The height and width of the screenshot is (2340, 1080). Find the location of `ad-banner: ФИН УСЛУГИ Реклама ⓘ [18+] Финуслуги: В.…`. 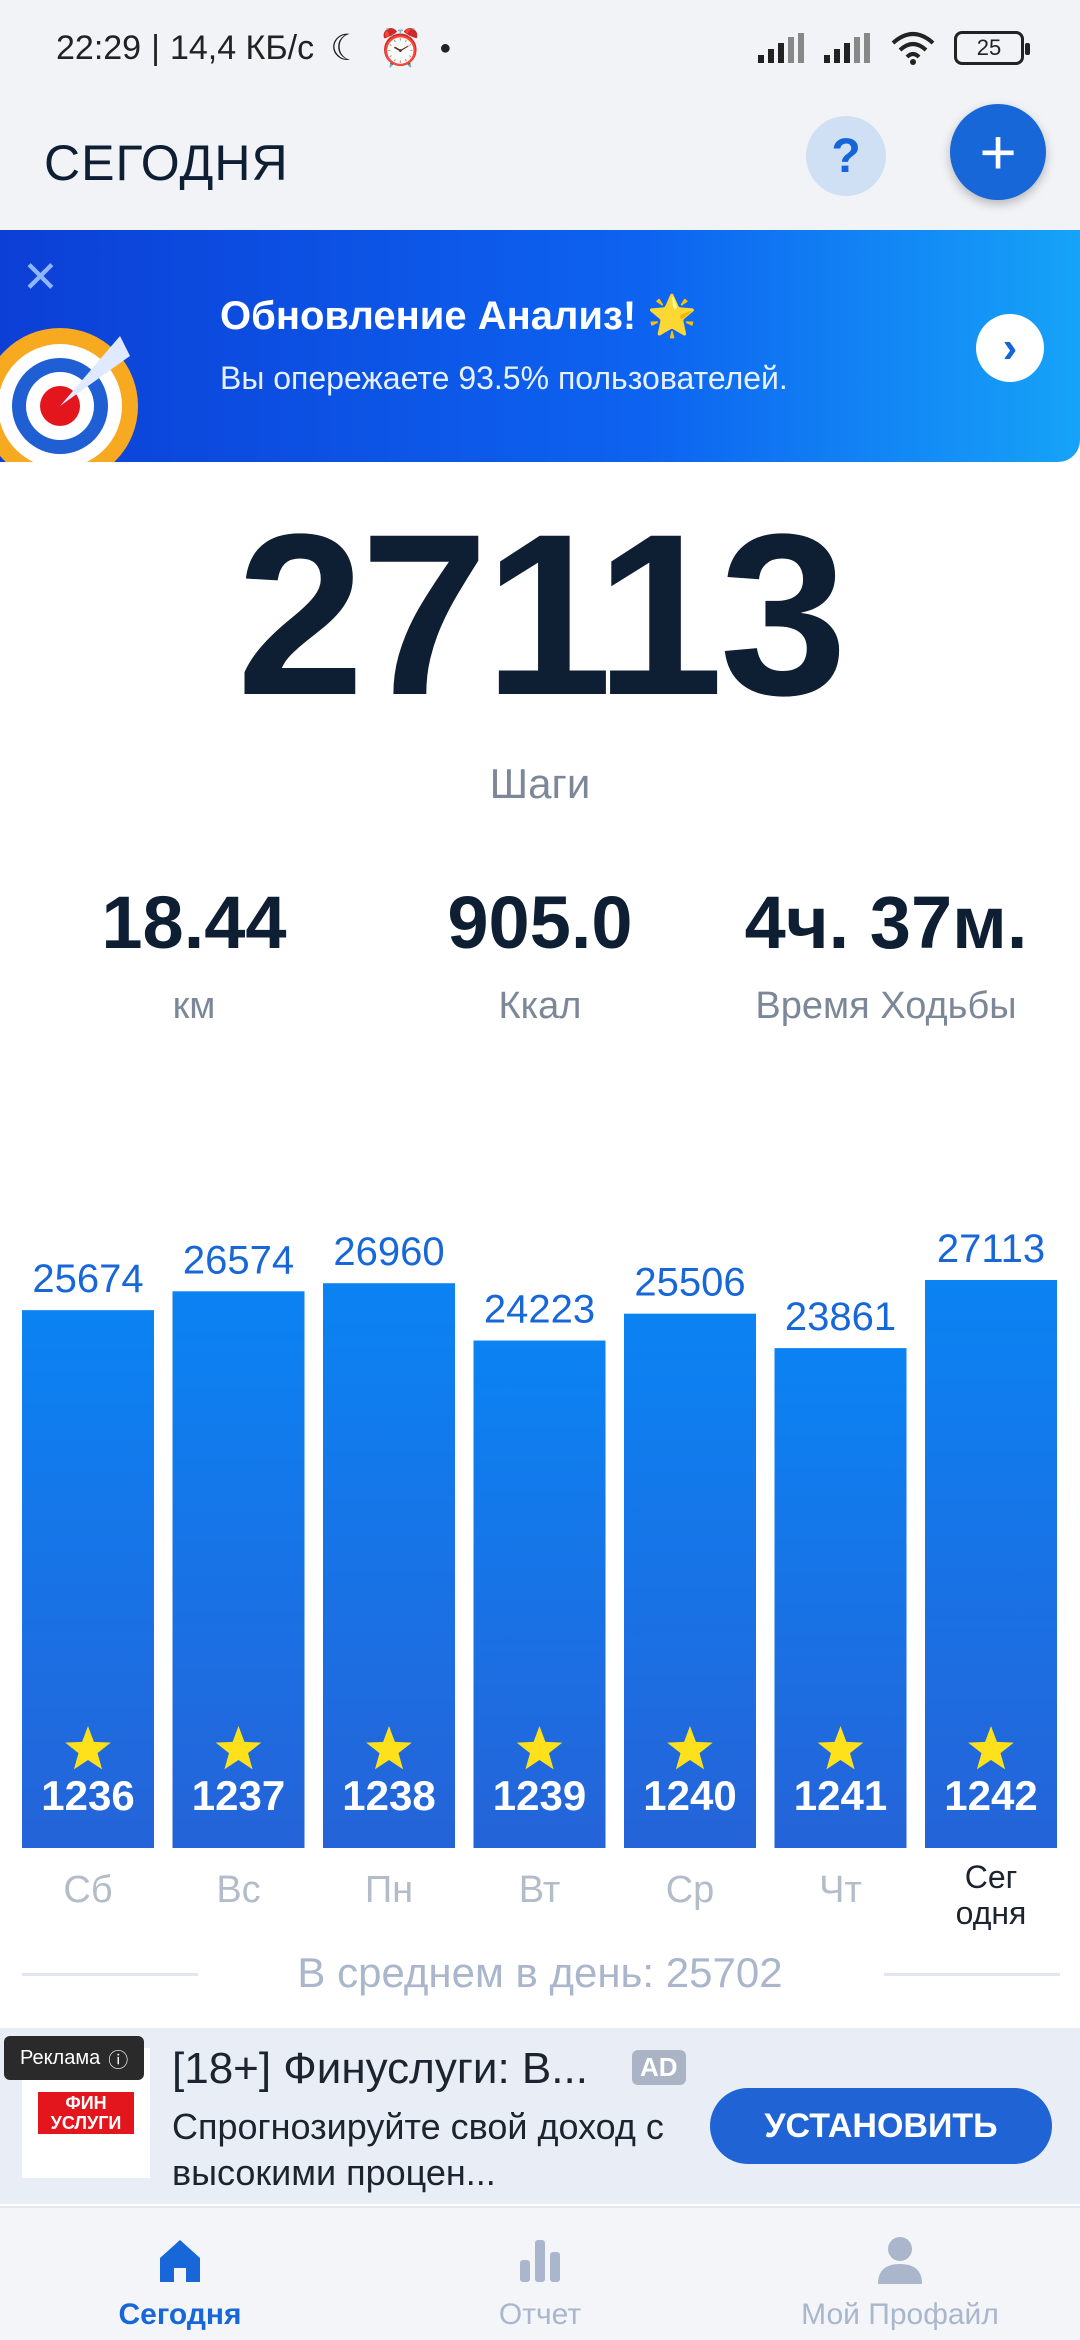

ad-banner: ФИН УСЛУГИ Реклама ⓘ [18+] Финуслуги: В.… is located at coordinates (540, 2116).